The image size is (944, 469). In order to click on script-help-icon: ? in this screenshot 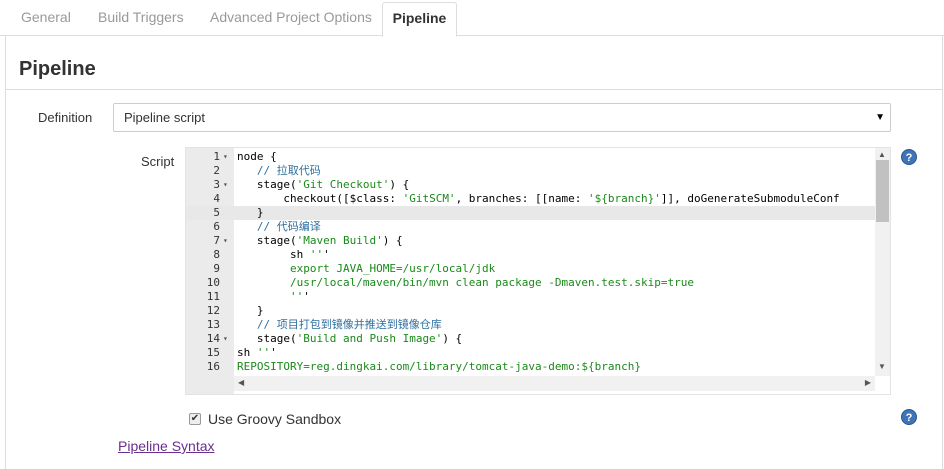, I will do `click(909, 157)`.